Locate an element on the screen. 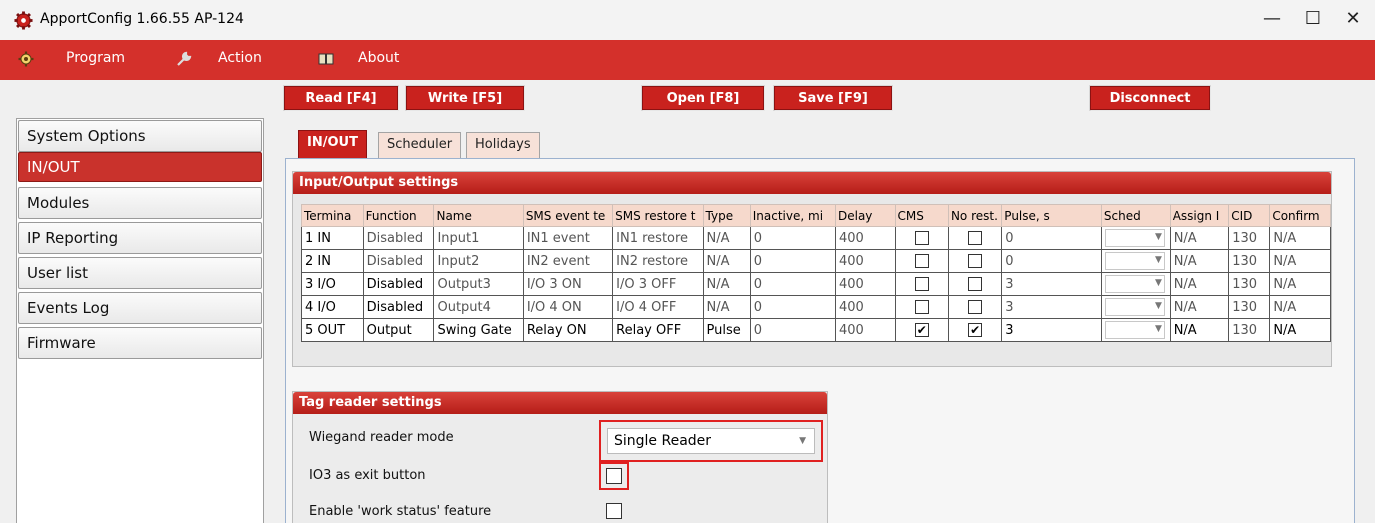 The image size is (1375, 523). col-header: Pulse, s is located at coordinates (1051, 215).